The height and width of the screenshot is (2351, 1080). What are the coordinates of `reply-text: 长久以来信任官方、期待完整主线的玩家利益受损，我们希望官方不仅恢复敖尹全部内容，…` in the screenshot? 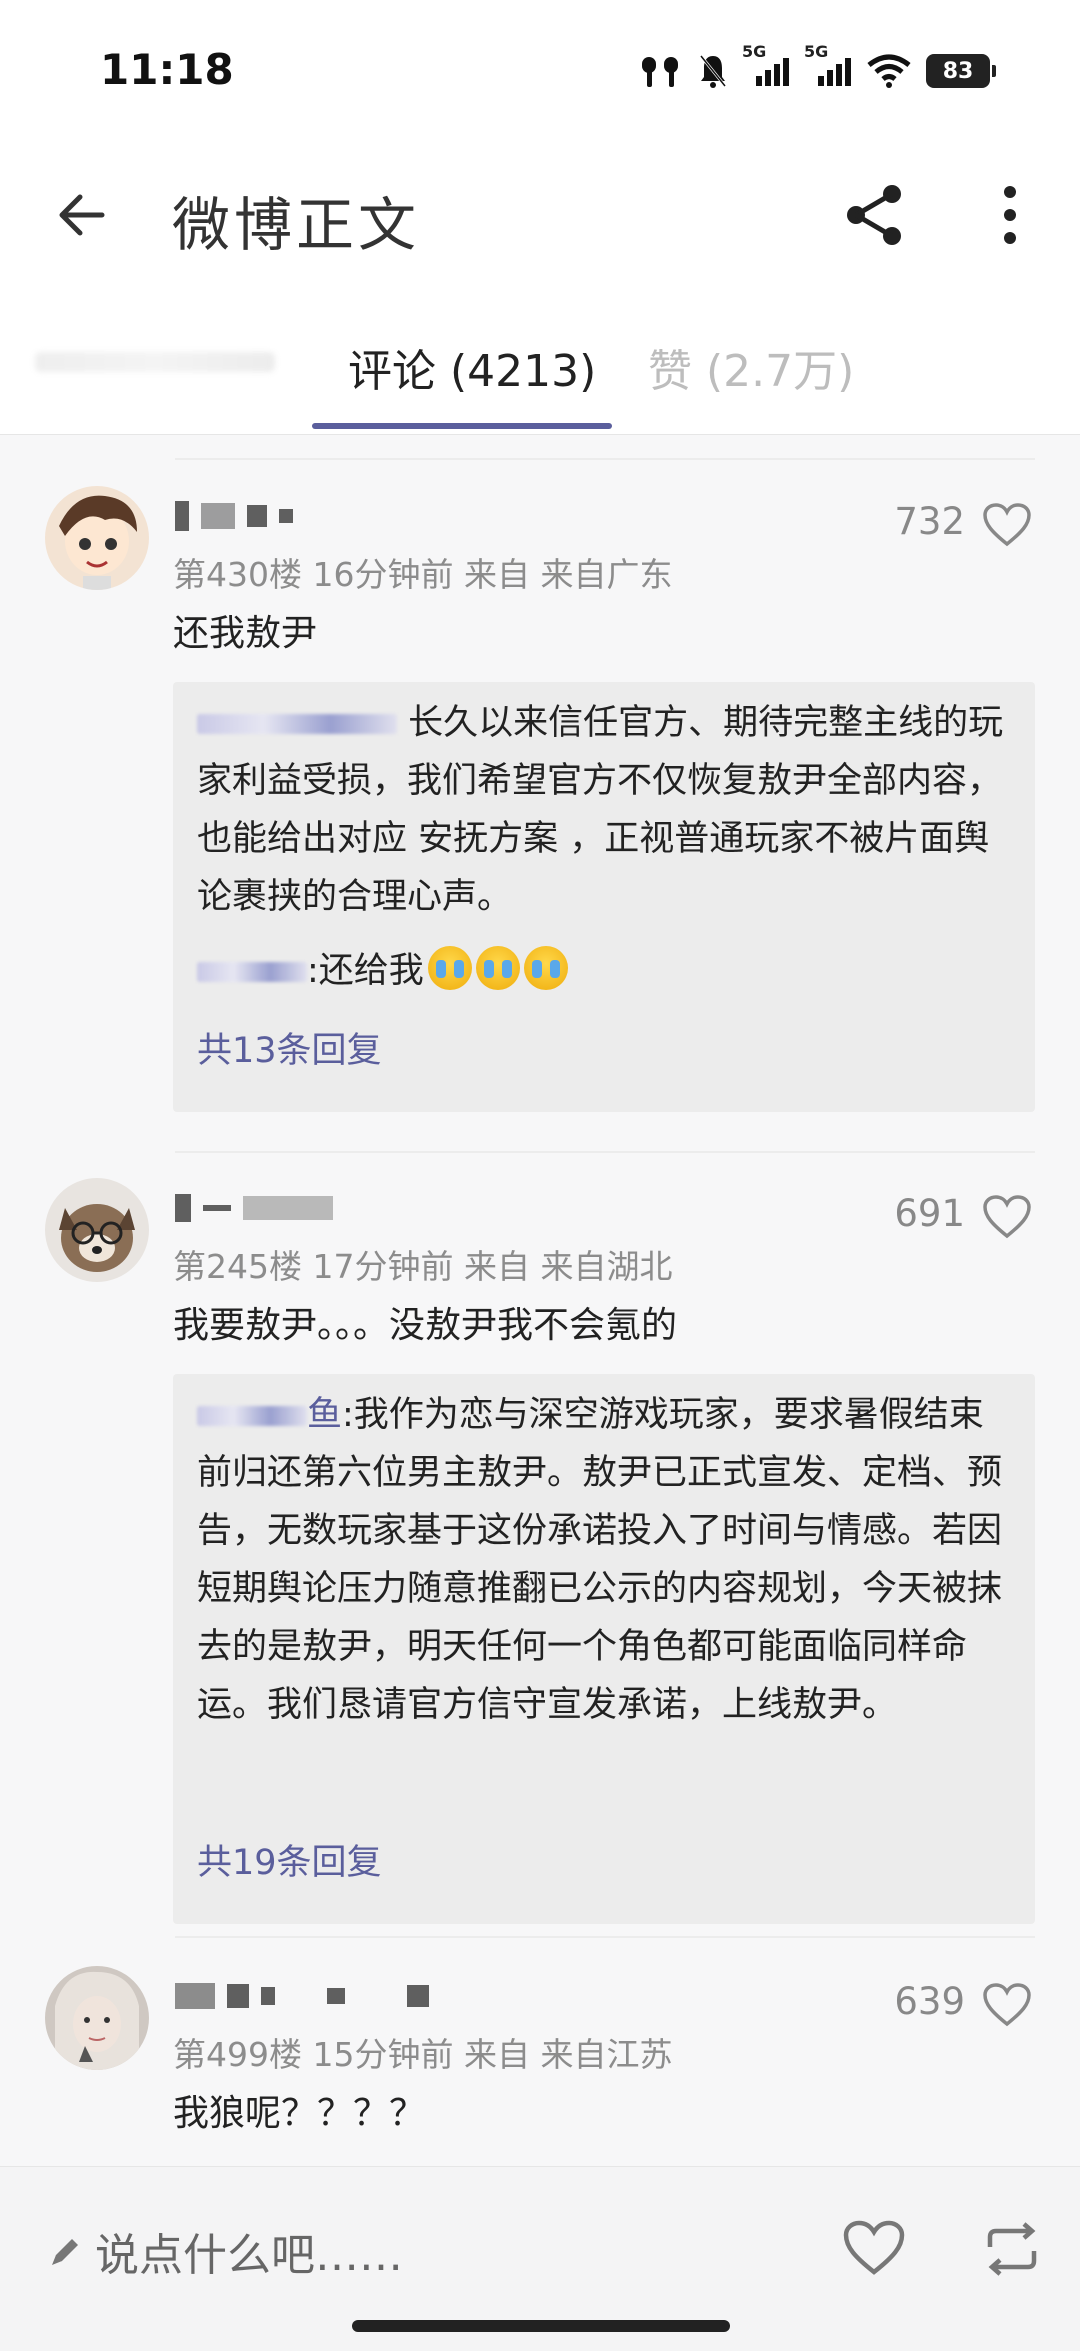 It's located at (604, 810).